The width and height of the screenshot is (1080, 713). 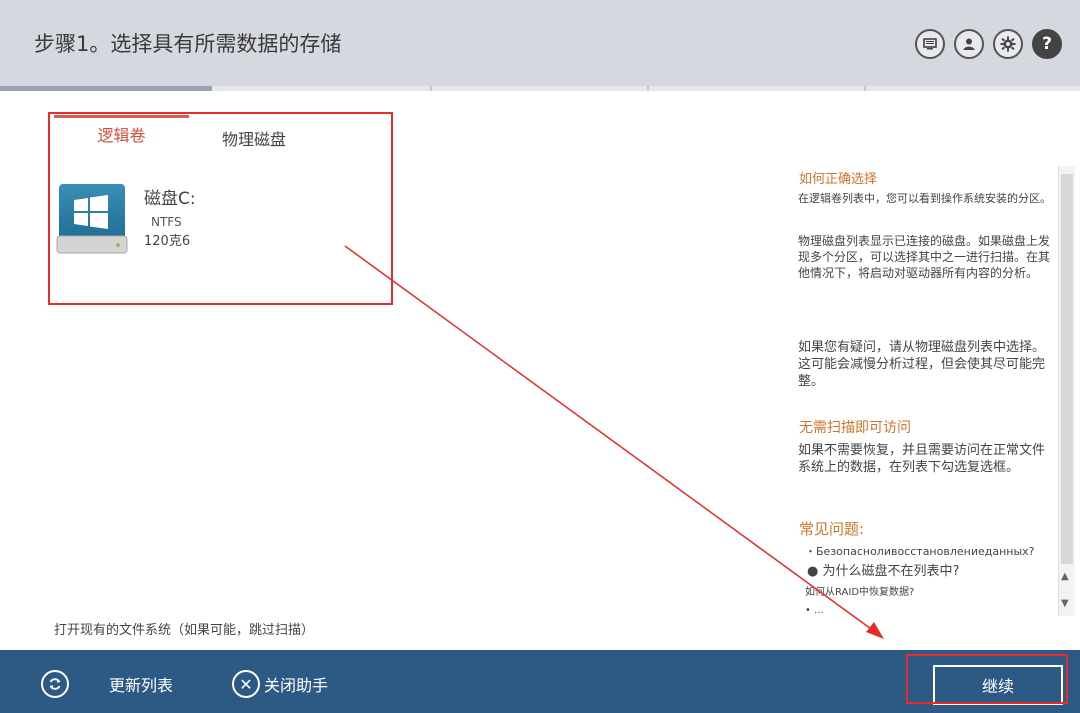 What do you see at coordinates (933, 593) in the screenshot?
I see `faq-link: 如何从RAID中恢复数据?` at bounding box center [933, 593].